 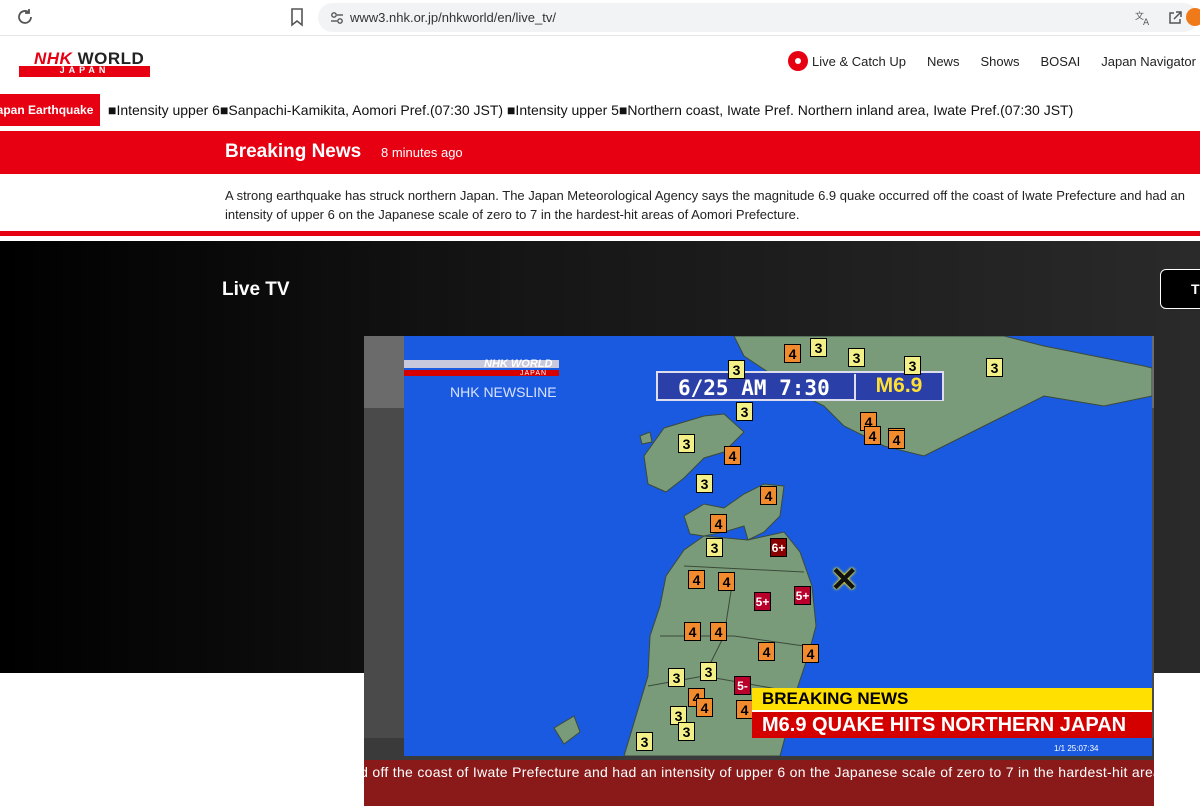 I want to click on breaking-news-banner: Breaking News 8 minutes ago, so click(x=600, y=152).